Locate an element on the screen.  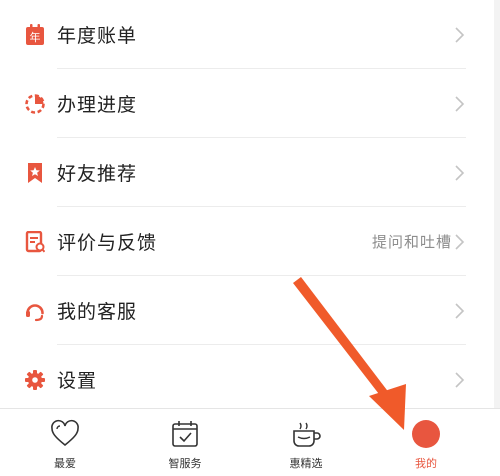
tab-mine: 我的 is located at coordinates (426, 442).